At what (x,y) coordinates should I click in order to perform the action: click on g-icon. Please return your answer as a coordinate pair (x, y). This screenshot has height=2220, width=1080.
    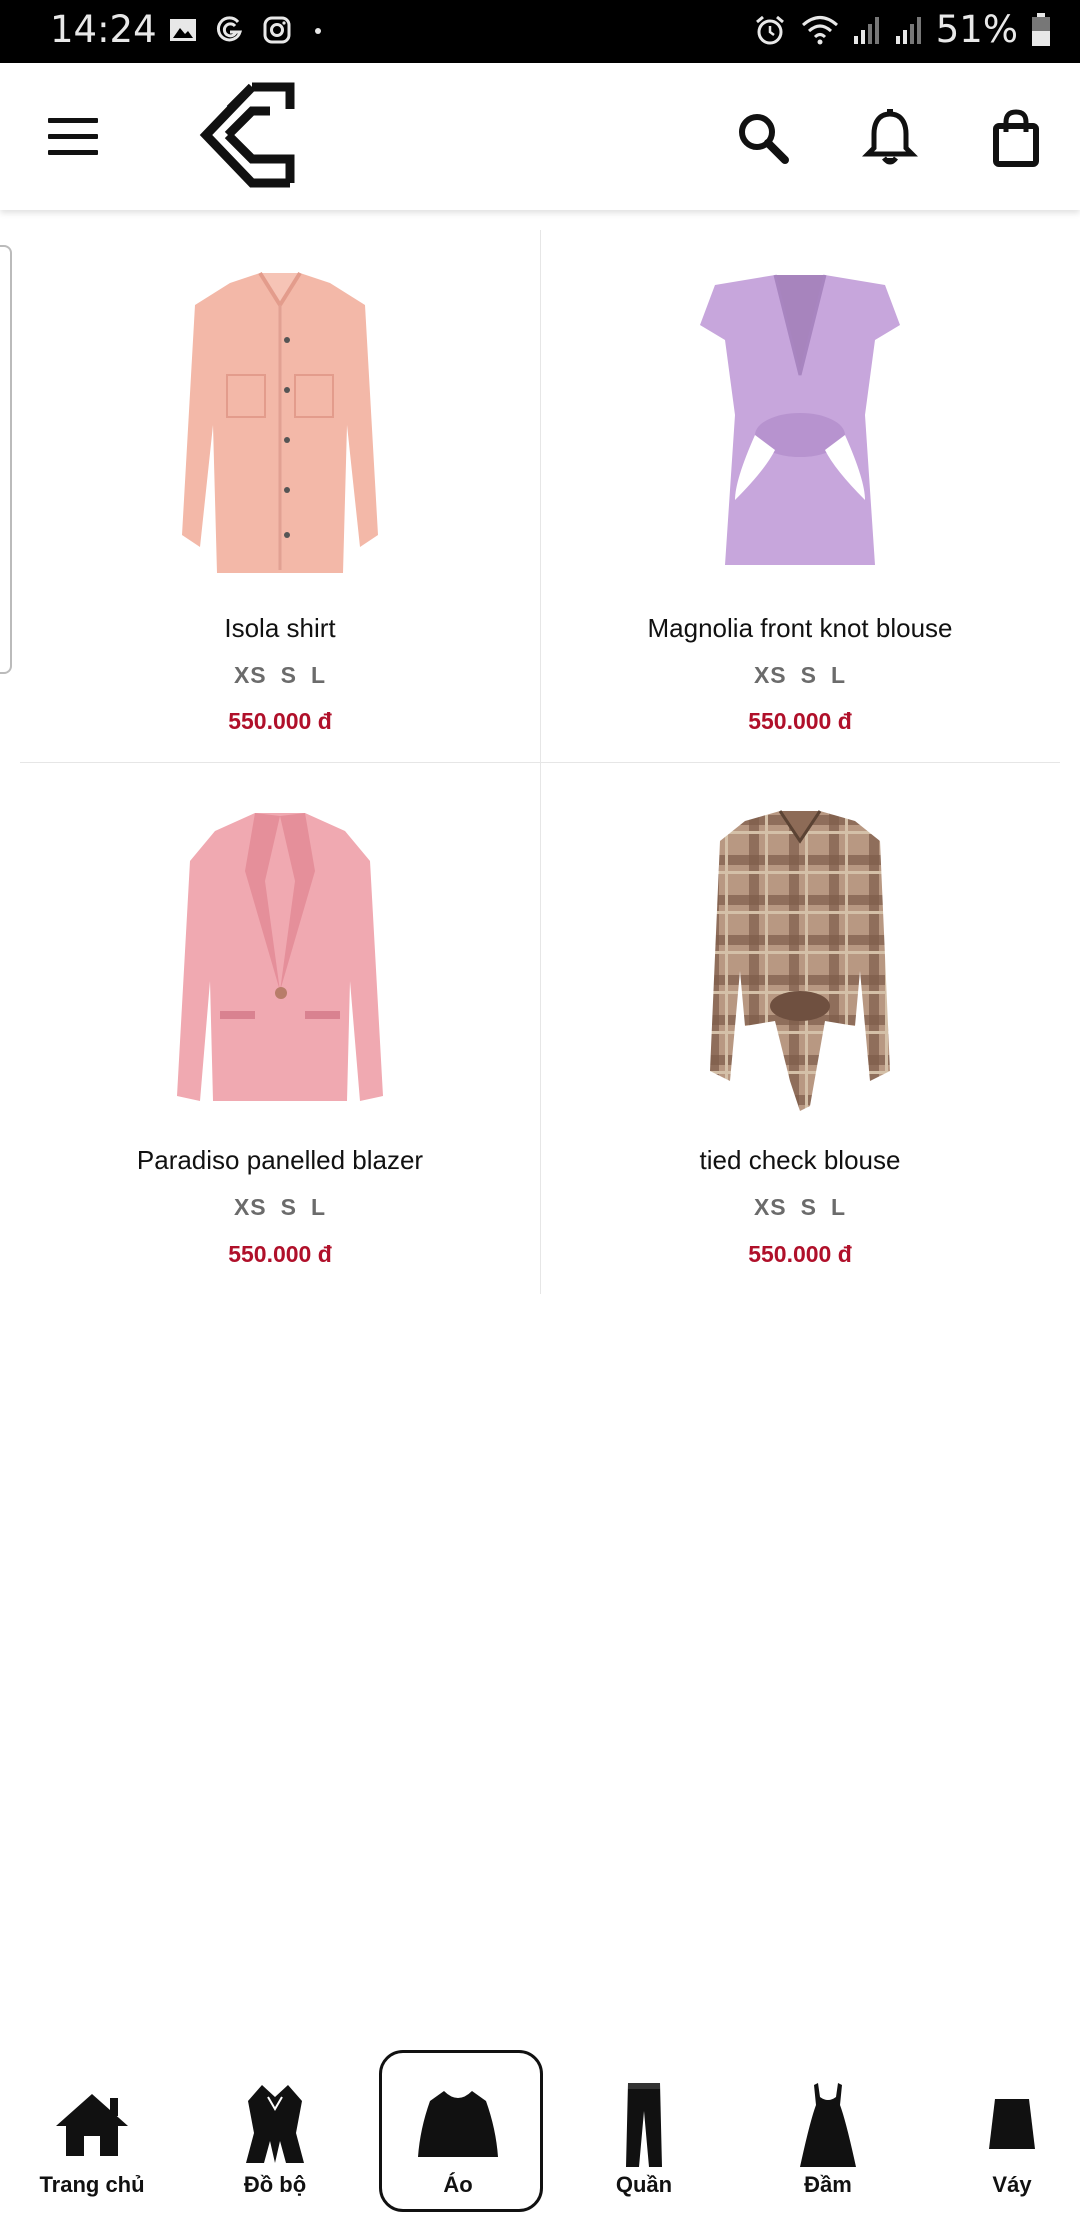
    Looking at the image, I should click on (229, 29).